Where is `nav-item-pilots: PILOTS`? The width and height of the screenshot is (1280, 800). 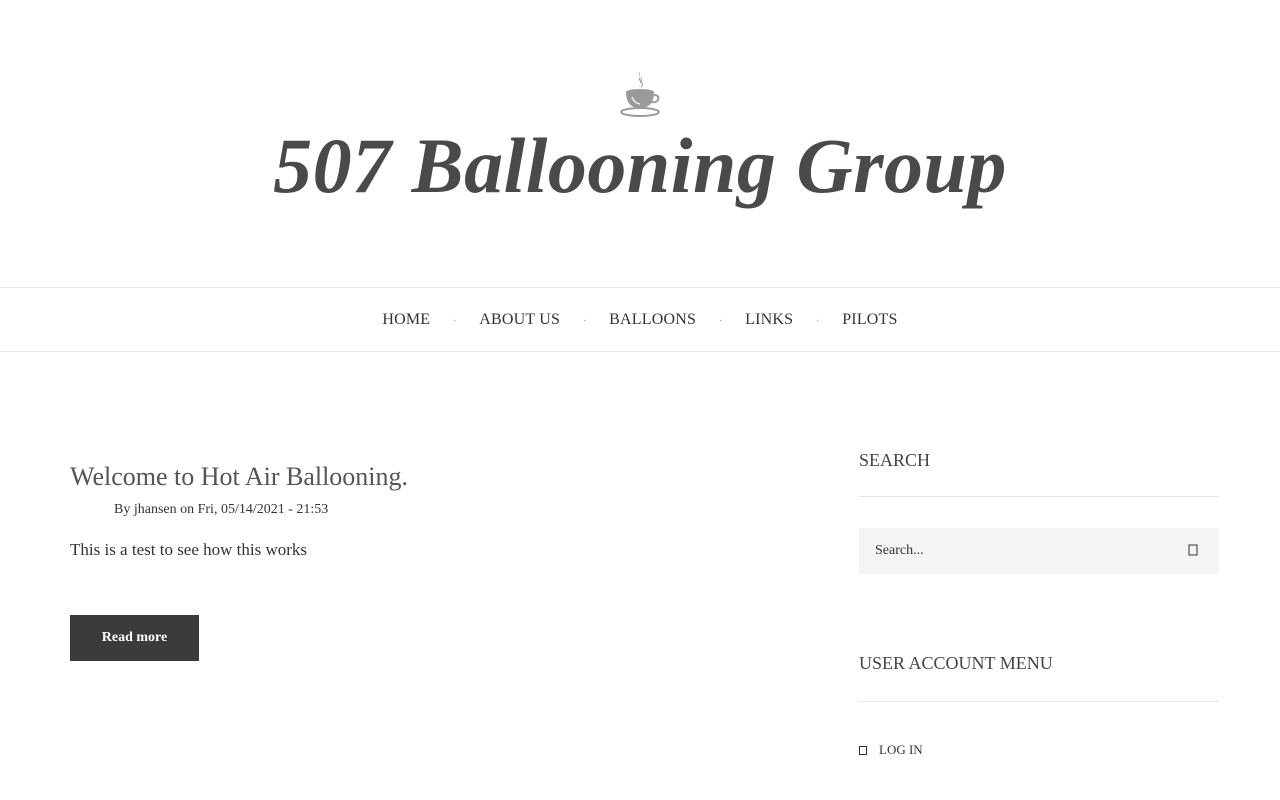 nav-item-pilots: PILOTS is located at coordinates (869, 319).